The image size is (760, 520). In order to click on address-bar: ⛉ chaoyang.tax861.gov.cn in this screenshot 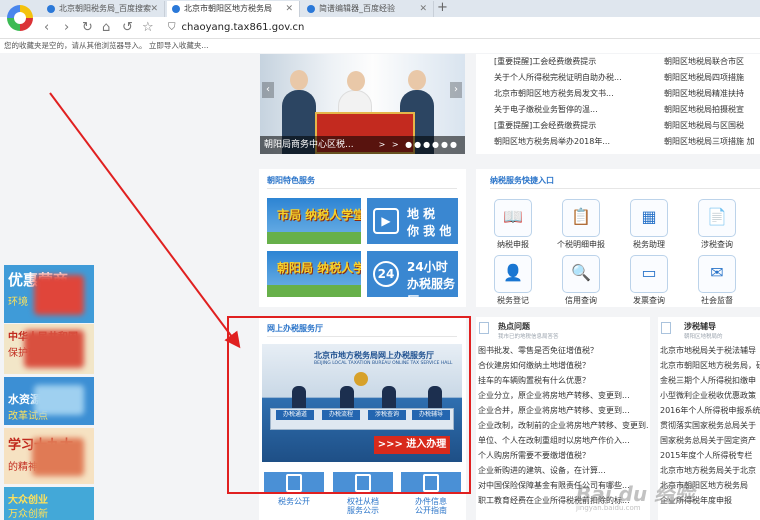, I will do `click(236, 28)`.